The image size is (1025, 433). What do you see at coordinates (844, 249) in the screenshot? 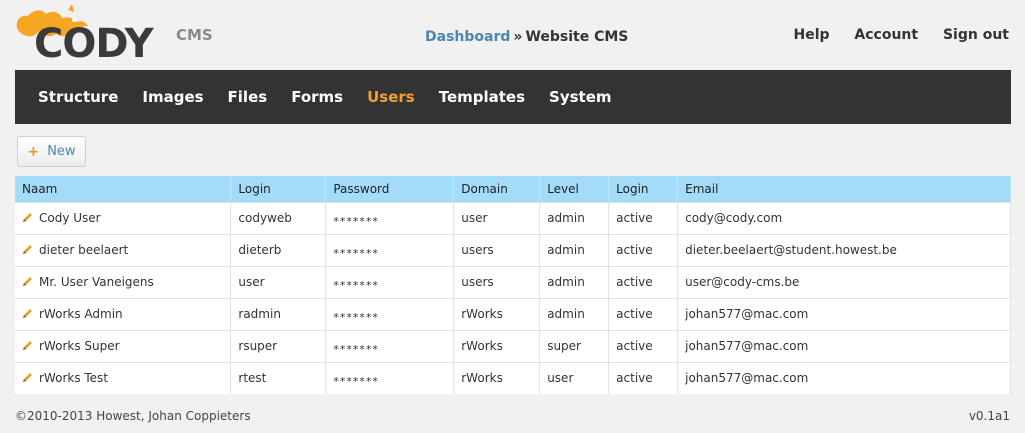
I see `cell-email: dieter.beelaert@student.howest.be` at bounding box center [844, 249].